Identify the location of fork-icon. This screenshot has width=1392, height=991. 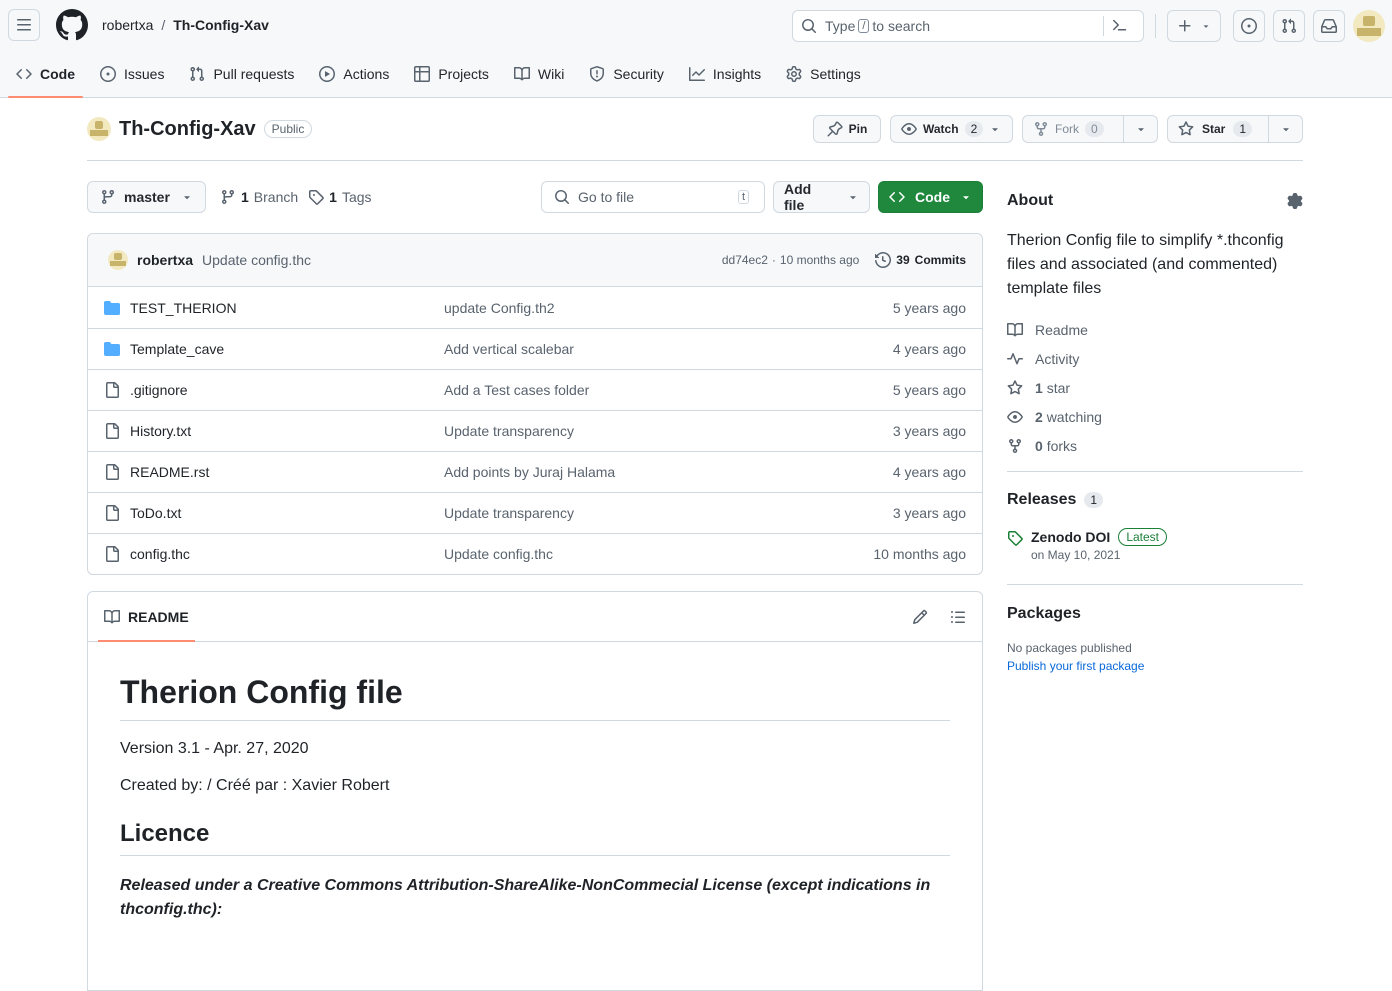
(1041, 129).